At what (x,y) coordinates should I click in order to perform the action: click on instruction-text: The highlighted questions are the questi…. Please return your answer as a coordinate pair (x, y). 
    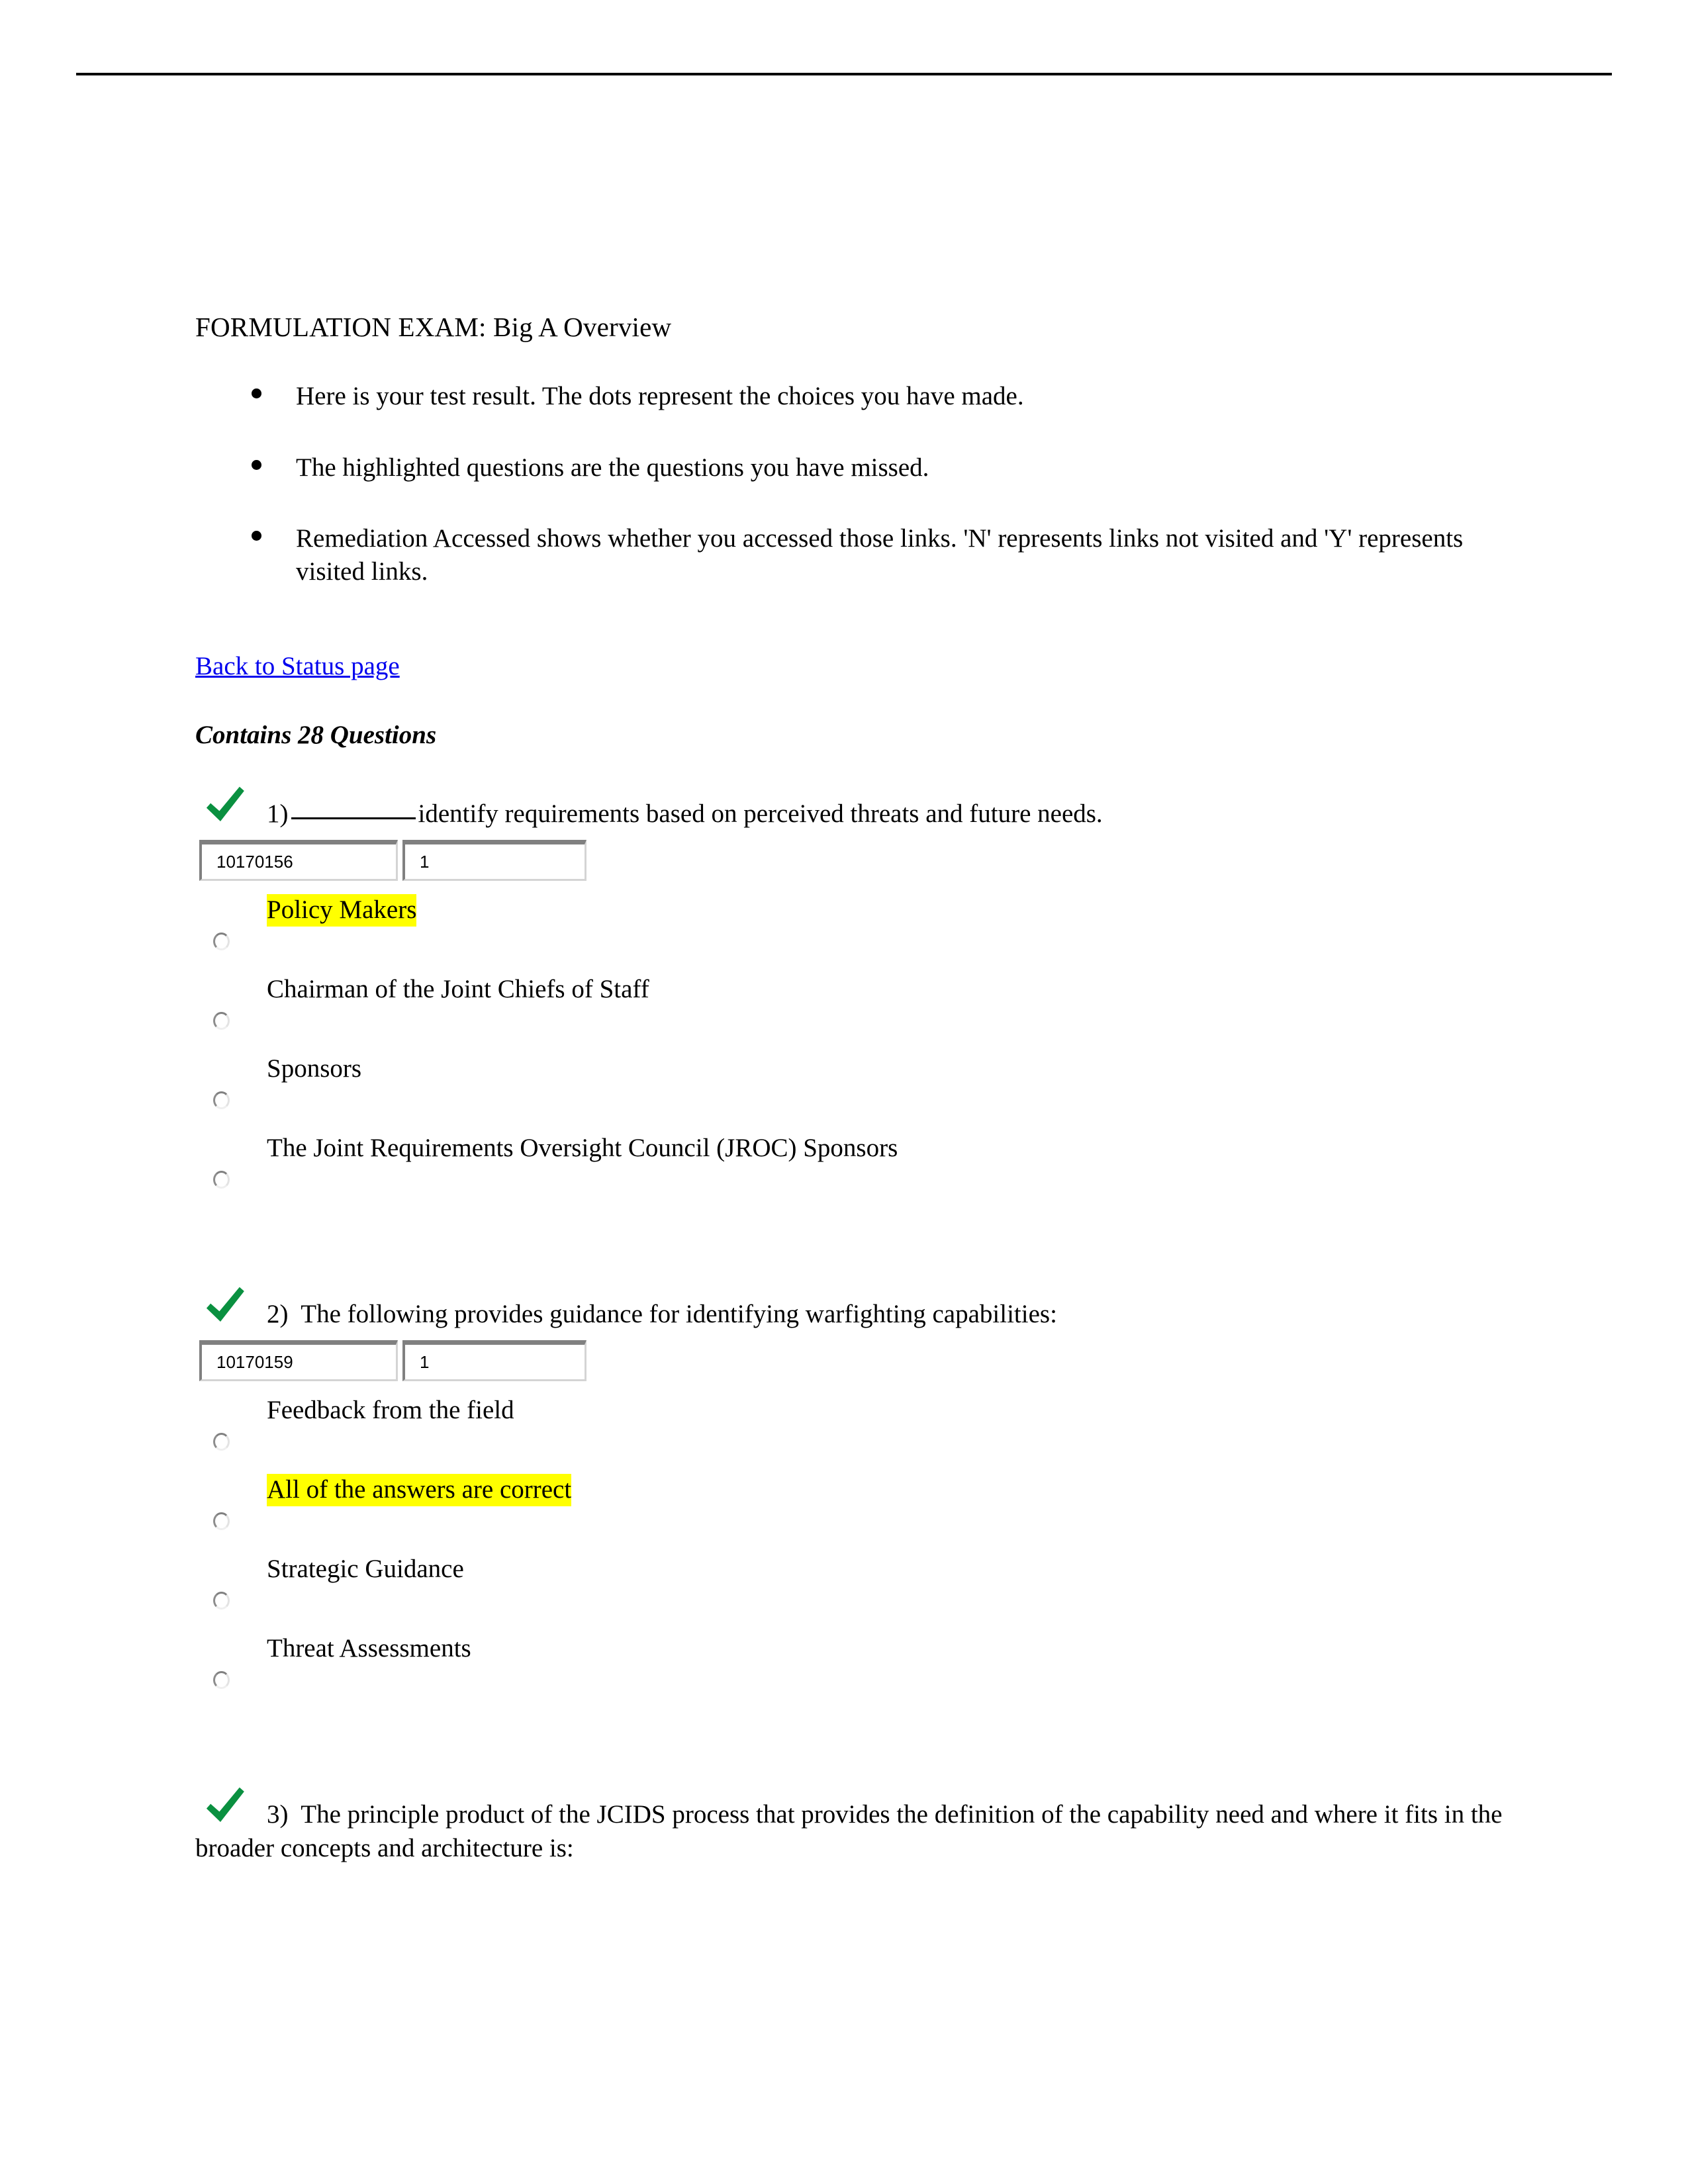
    Looking at the image, I should click on (612, 467).